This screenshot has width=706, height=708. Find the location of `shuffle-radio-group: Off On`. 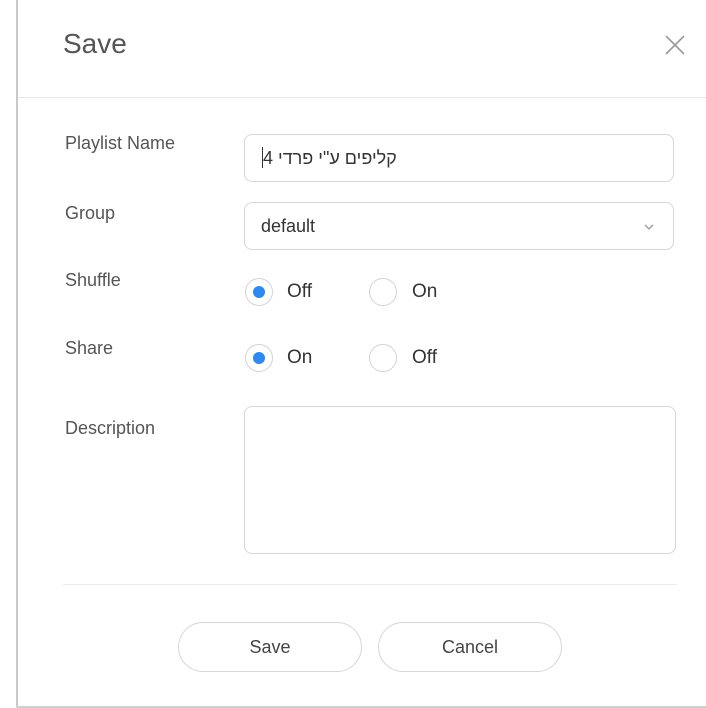

shuffle-radio-group: Off On is located at coordinates (394, 293).